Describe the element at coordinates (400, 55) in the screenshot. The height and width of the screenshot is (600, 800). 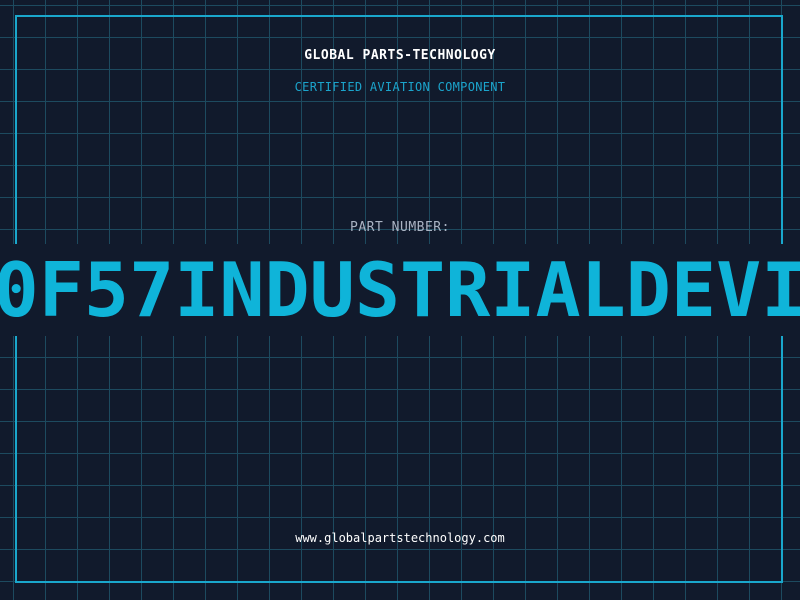
I see `brand-title: GLOBAL PARTS-TECHNOLOGY` at that location.